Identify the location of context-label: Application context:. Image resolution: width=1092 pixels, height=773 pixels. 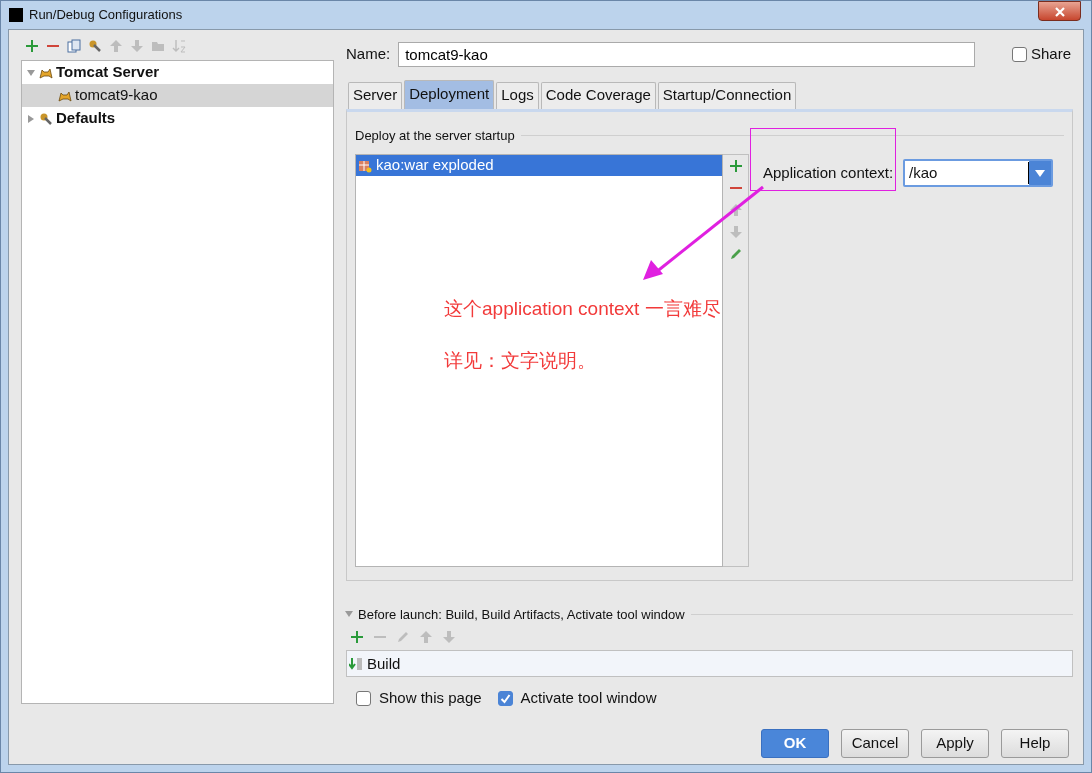
(828, 172).